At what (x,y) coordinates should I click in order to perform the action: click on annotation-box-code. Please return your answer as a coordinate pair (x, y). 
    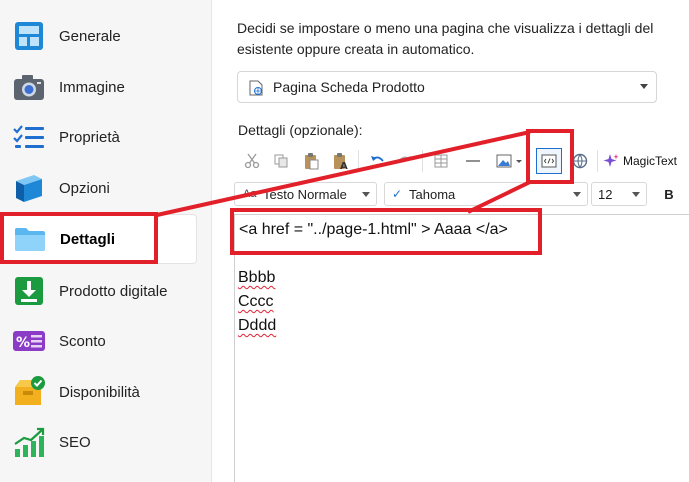
    Looking at the image, I should click on (386, 231).